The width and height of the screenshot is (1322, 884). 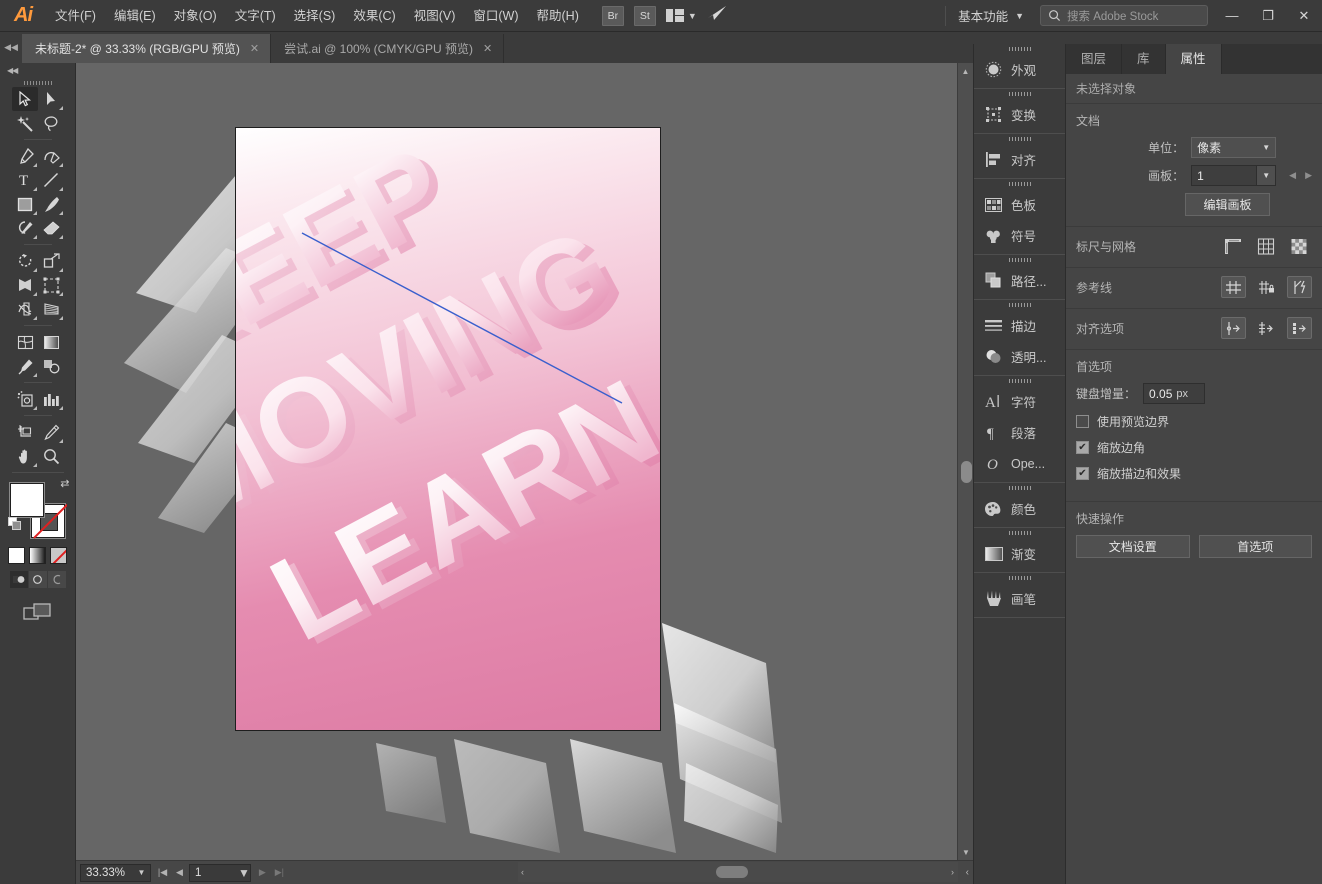 I want to click on toolbar-grip, so click(x=37, y=82).